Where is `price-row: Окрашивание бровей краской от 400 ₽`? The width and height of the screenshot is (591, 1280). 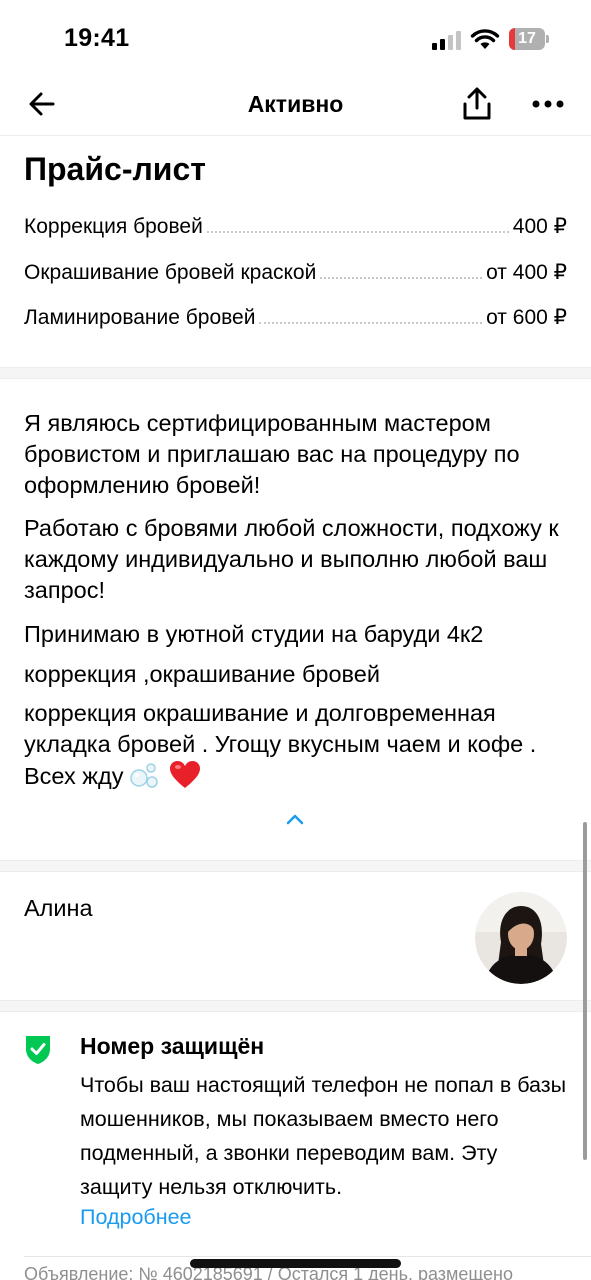 price-row: Окрашивание бровей краской от 400 ₽ is located at coordinates (295, 269).